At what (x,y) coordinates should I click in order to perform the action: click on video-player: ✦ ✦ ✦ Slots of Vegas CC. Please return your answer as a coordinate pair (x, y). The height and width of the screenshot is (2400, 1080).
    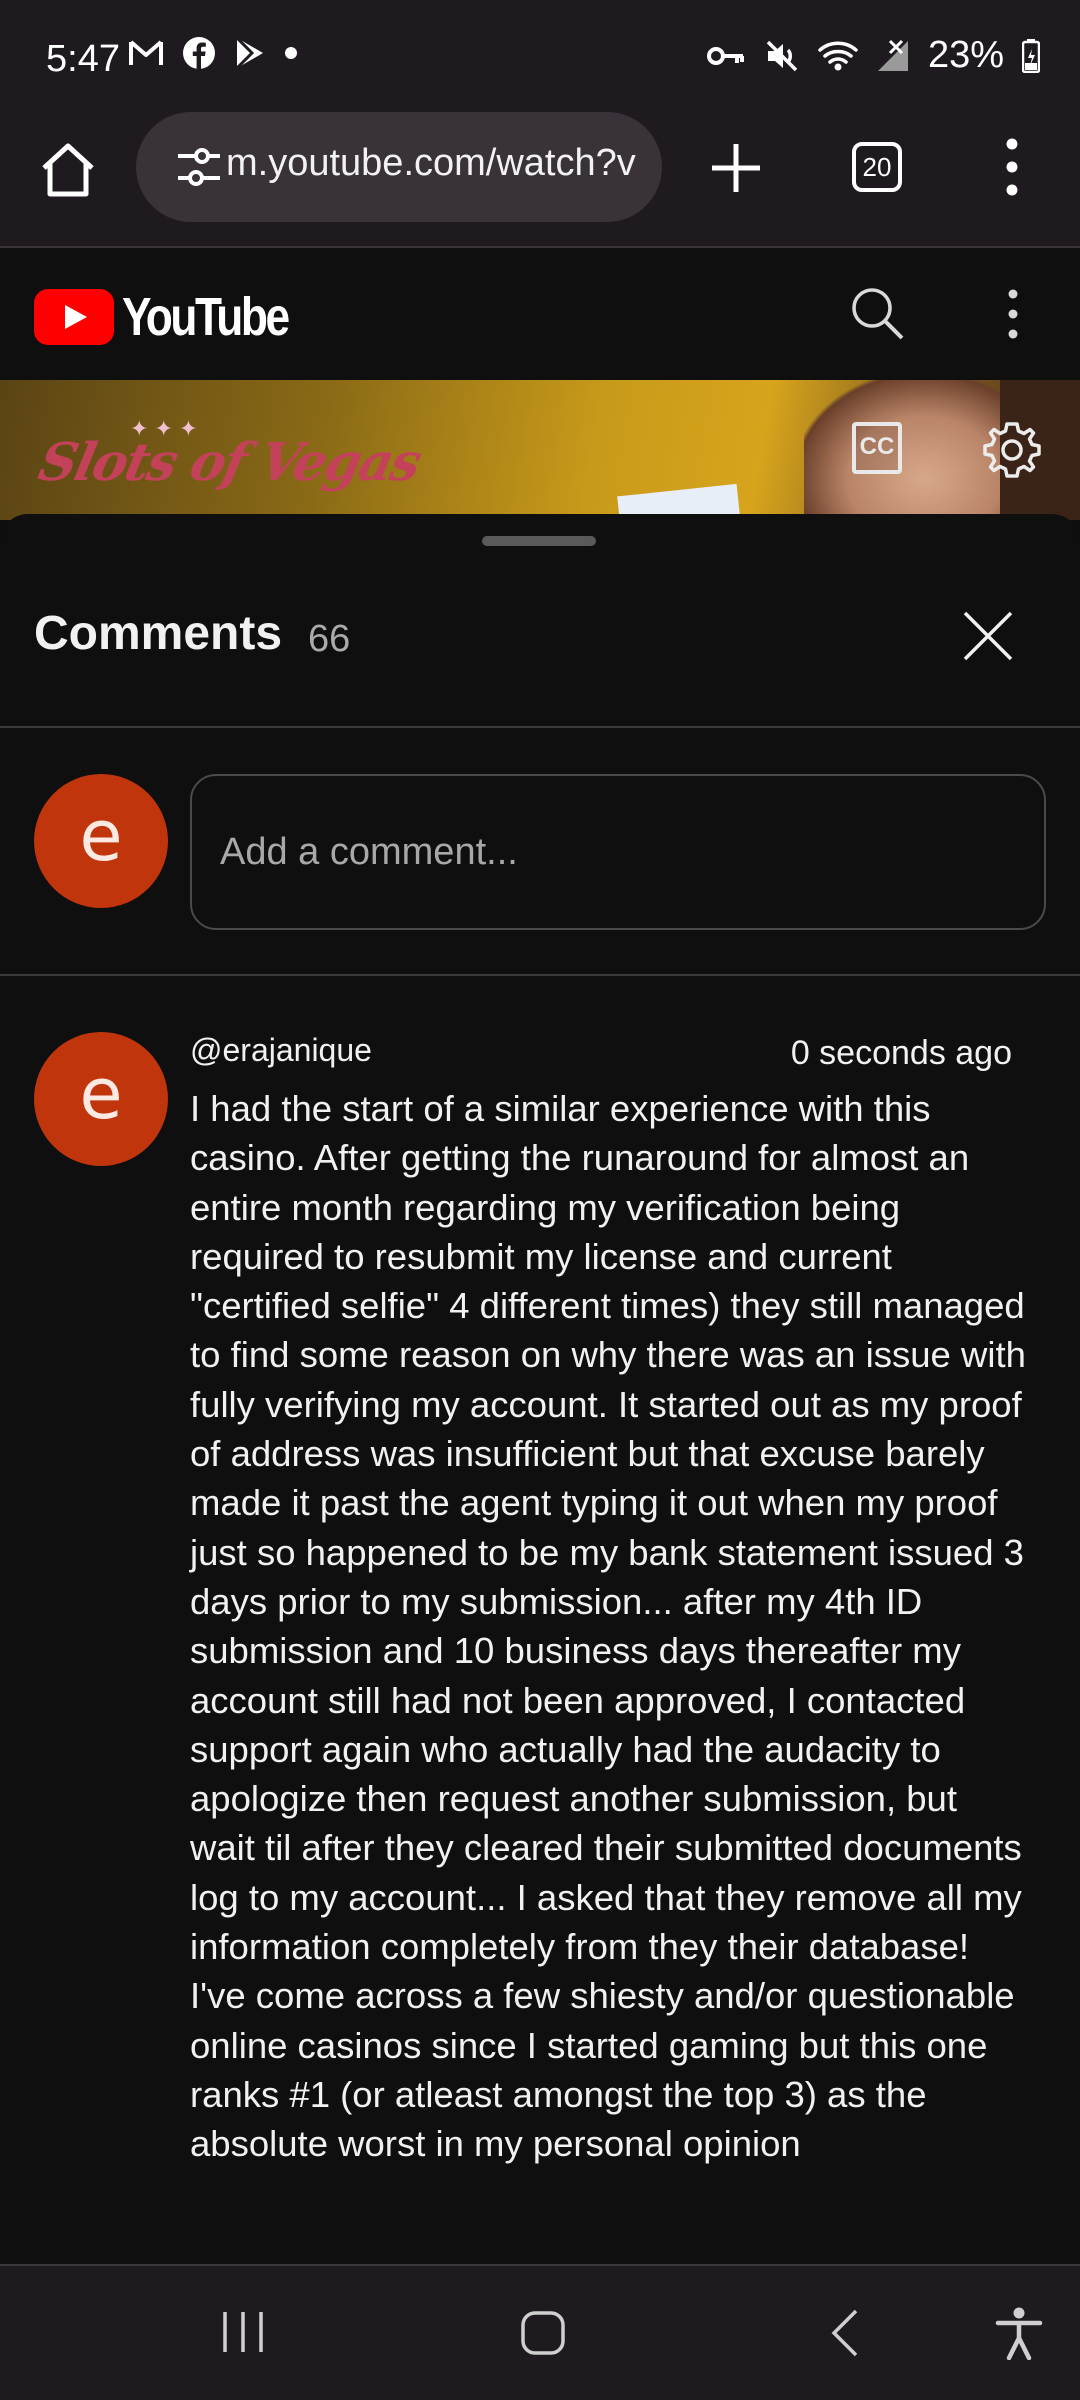
    Looking at the image, I should click on (540, 450).